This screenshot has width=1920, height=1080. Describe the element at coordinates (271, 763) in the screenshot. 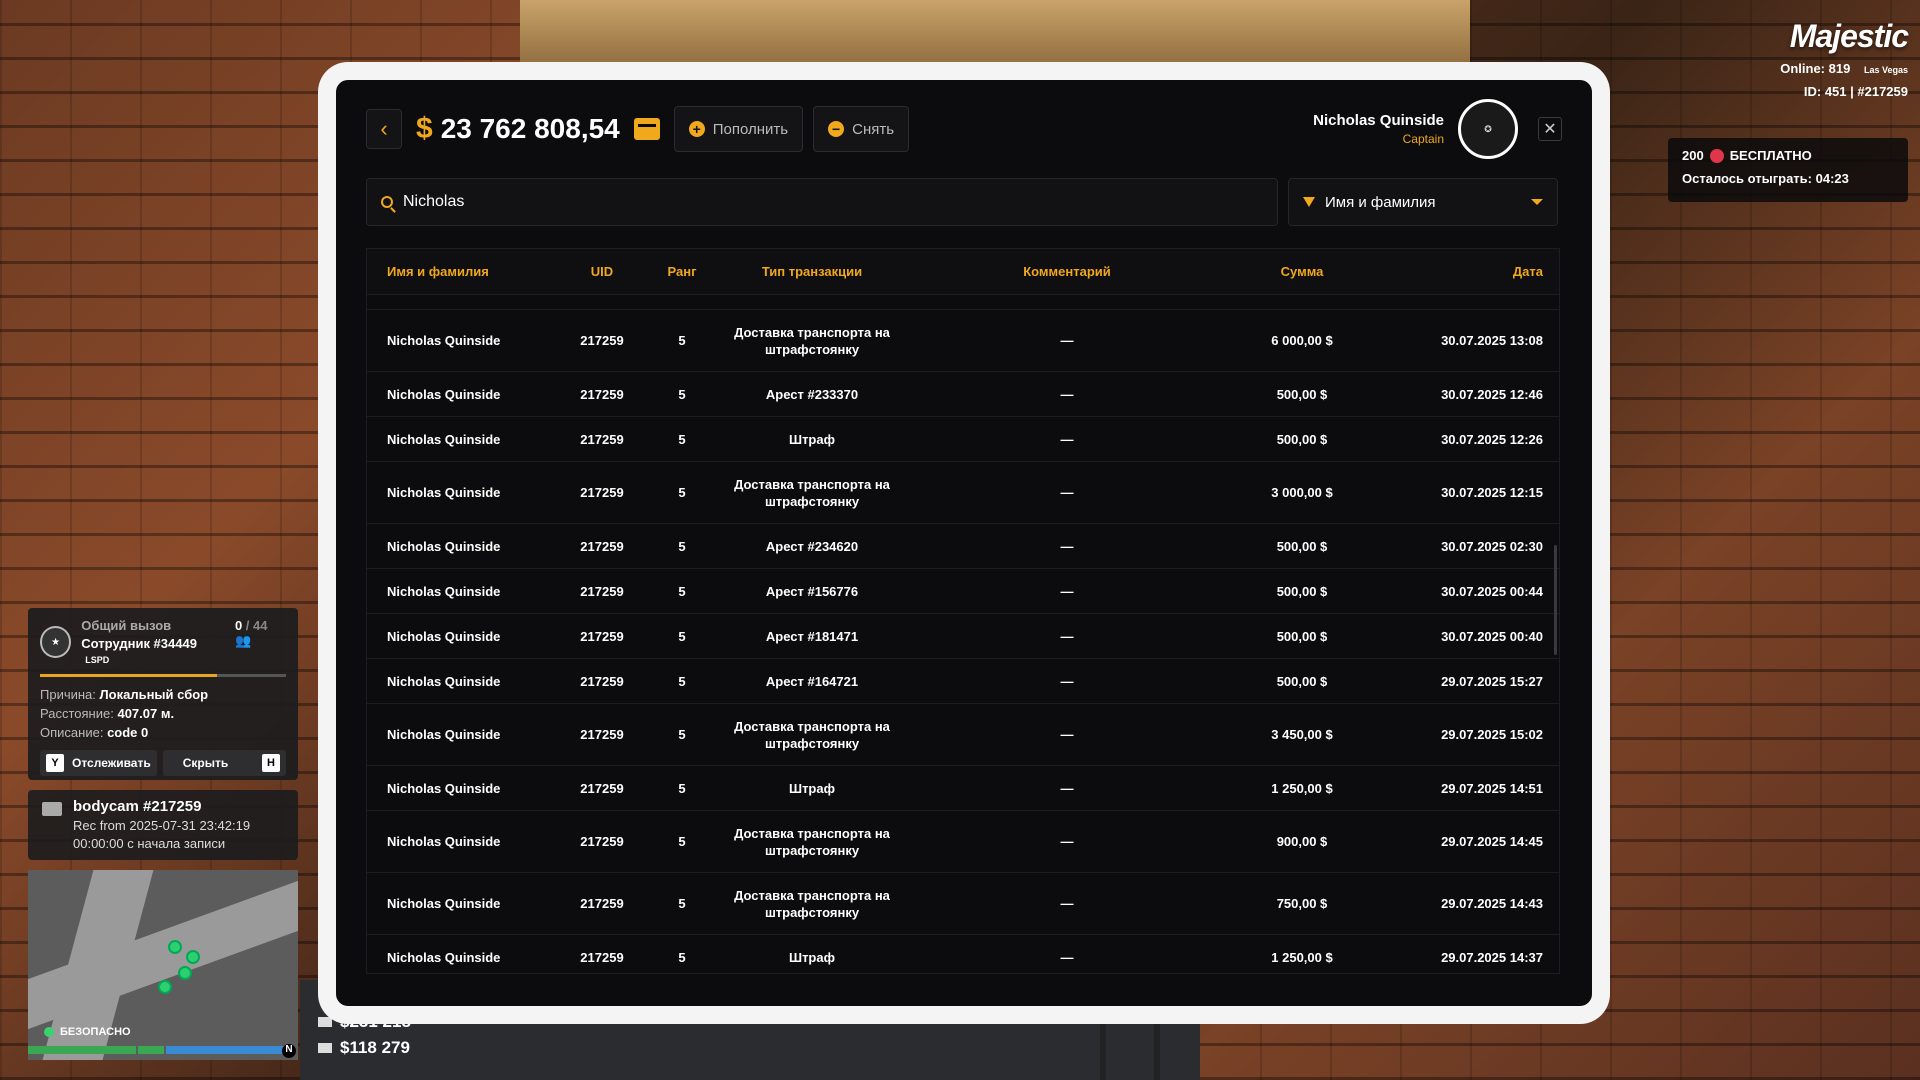

I see `key-hint: H` at that location.